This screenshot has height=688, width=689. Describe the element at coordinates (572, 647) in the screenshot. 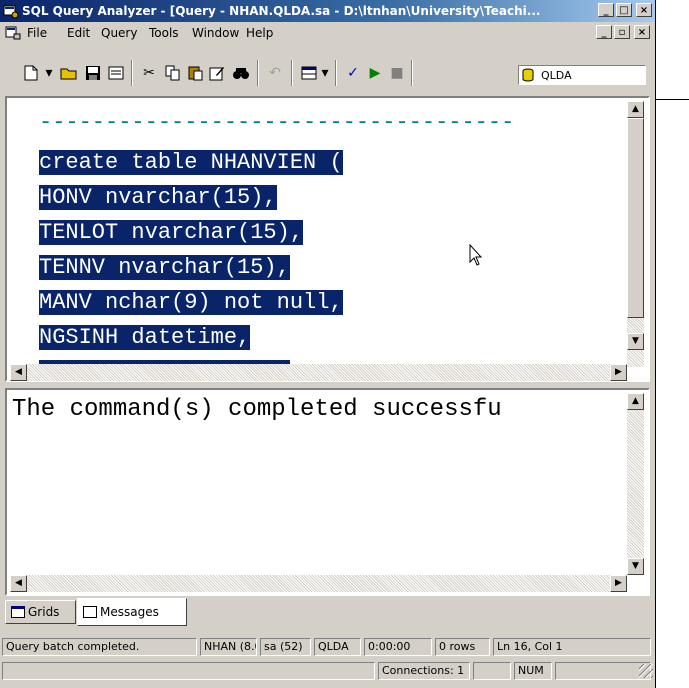

I see `status-cursor-position: Ln 16, Col 1` at that location.